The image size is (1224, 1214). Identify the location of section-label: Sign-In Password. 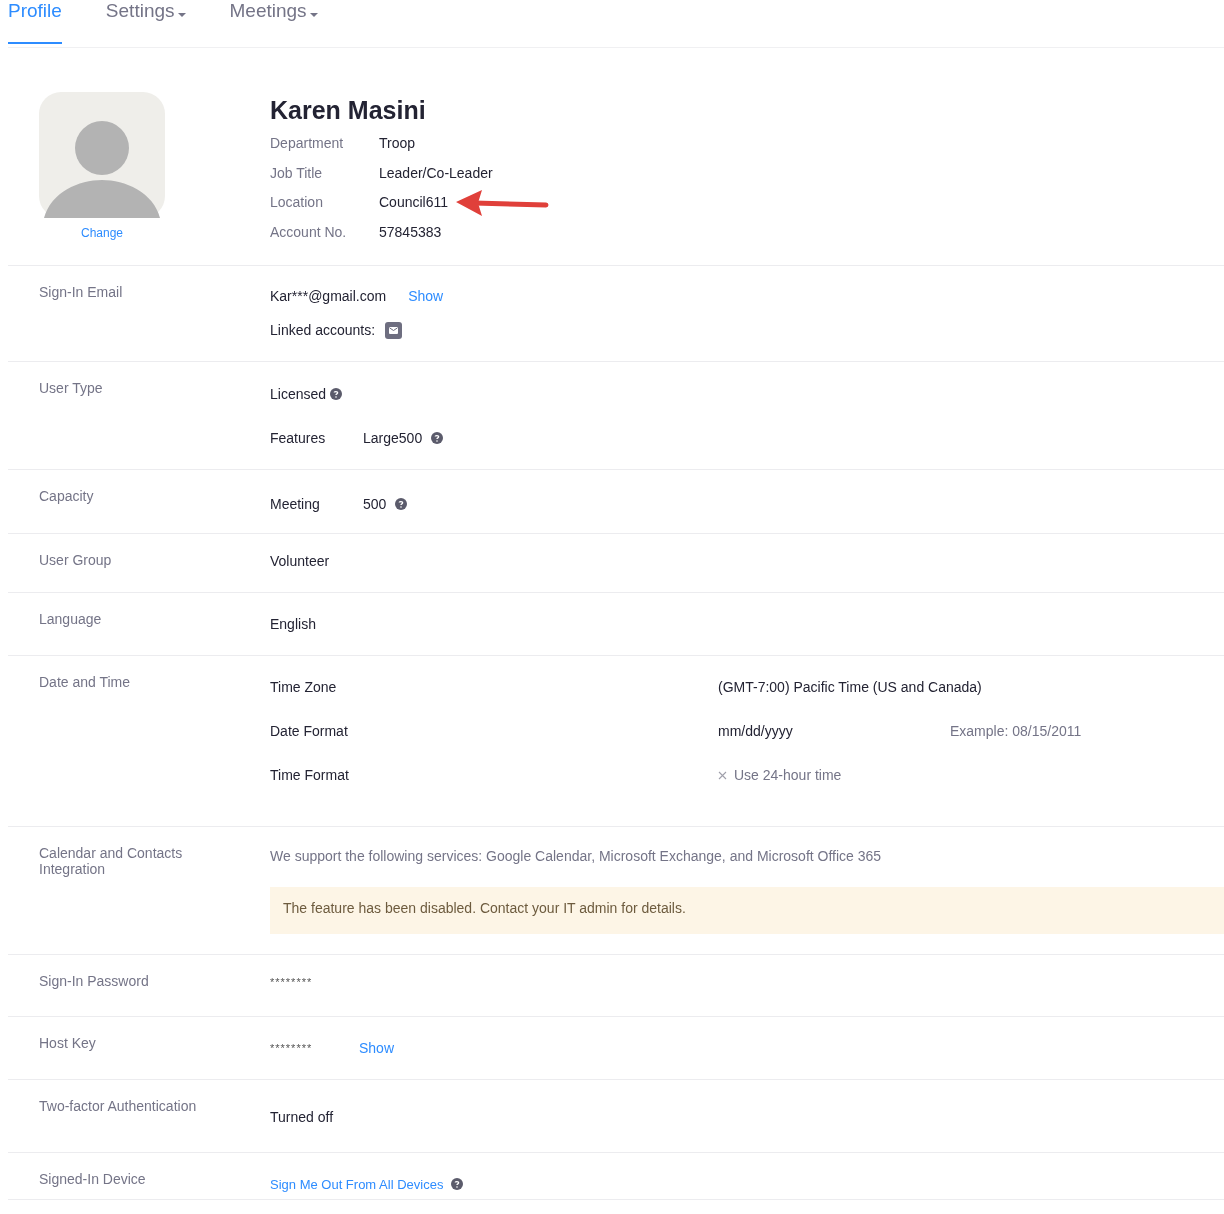
(94, 981).